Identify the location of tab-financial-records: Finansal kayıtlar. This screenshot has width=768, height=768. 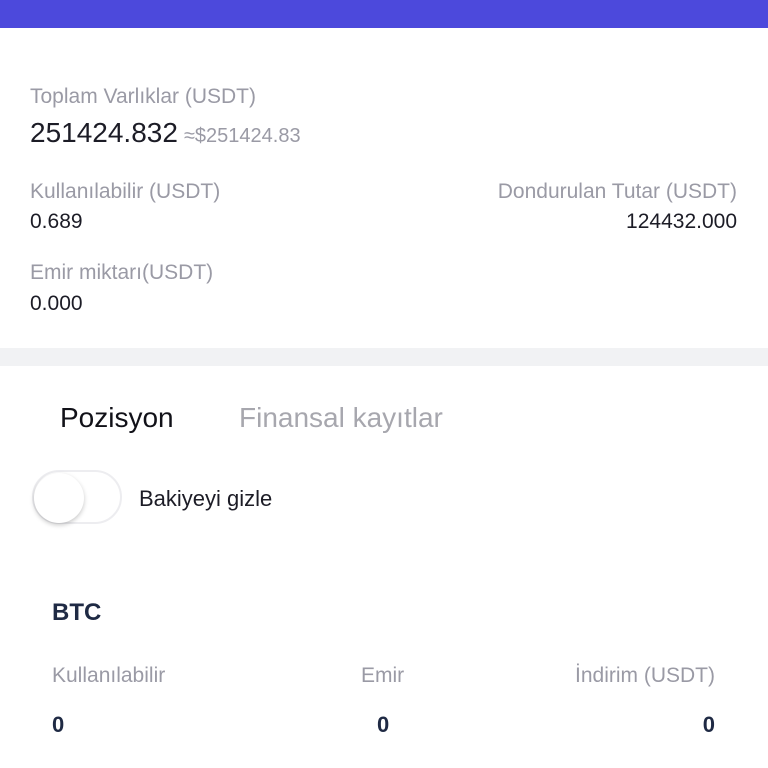
(341, 418).